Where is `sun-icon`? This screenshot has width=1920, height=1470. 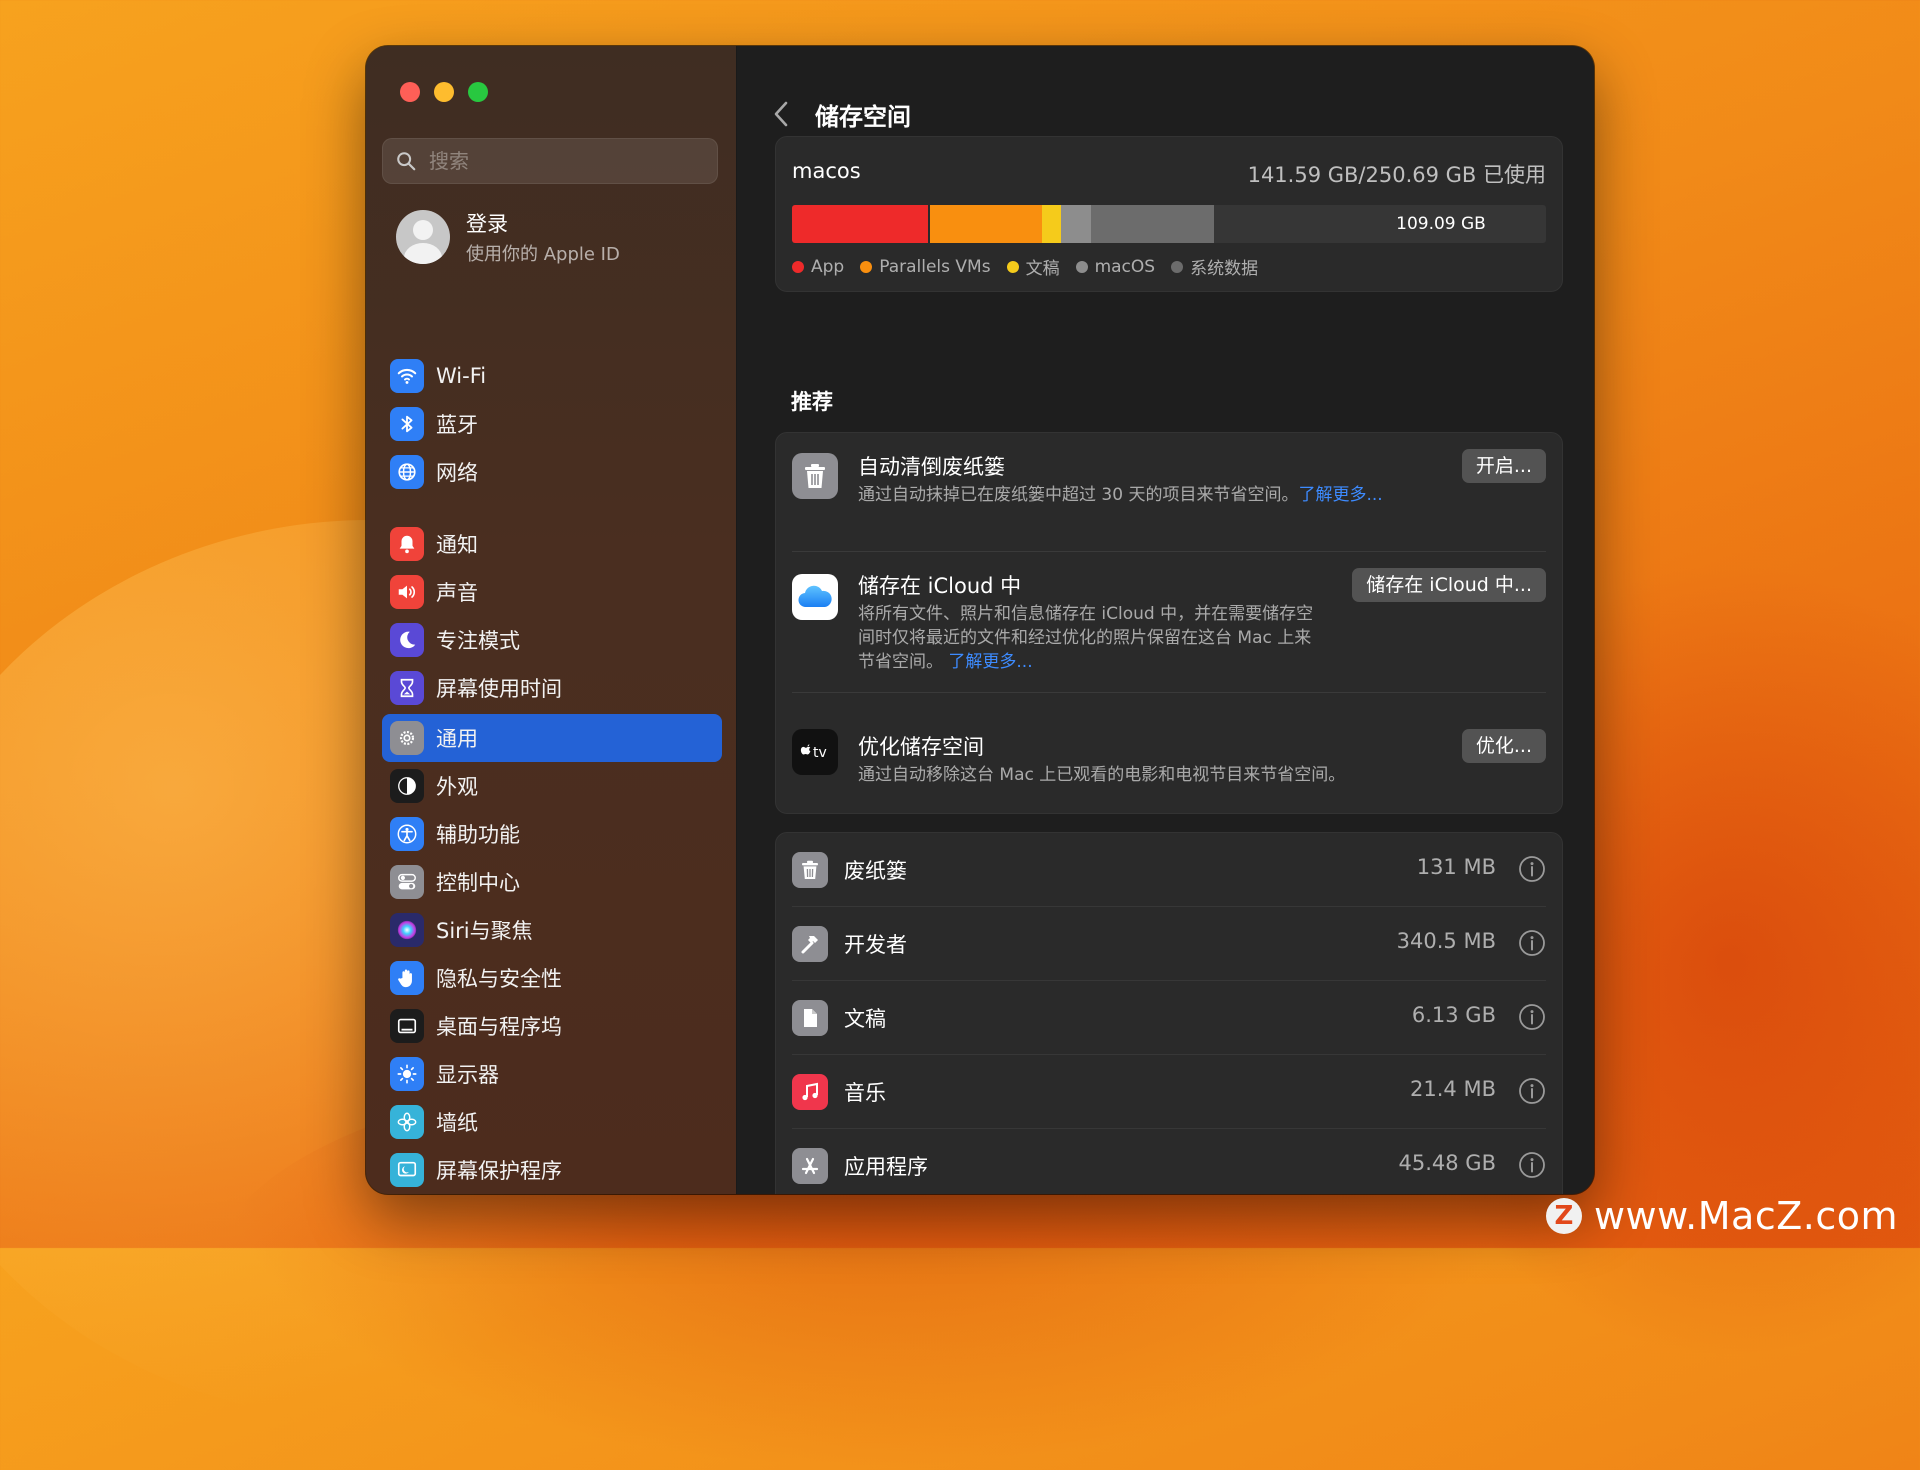 sun-icon is located at coordinates (407, 1074).